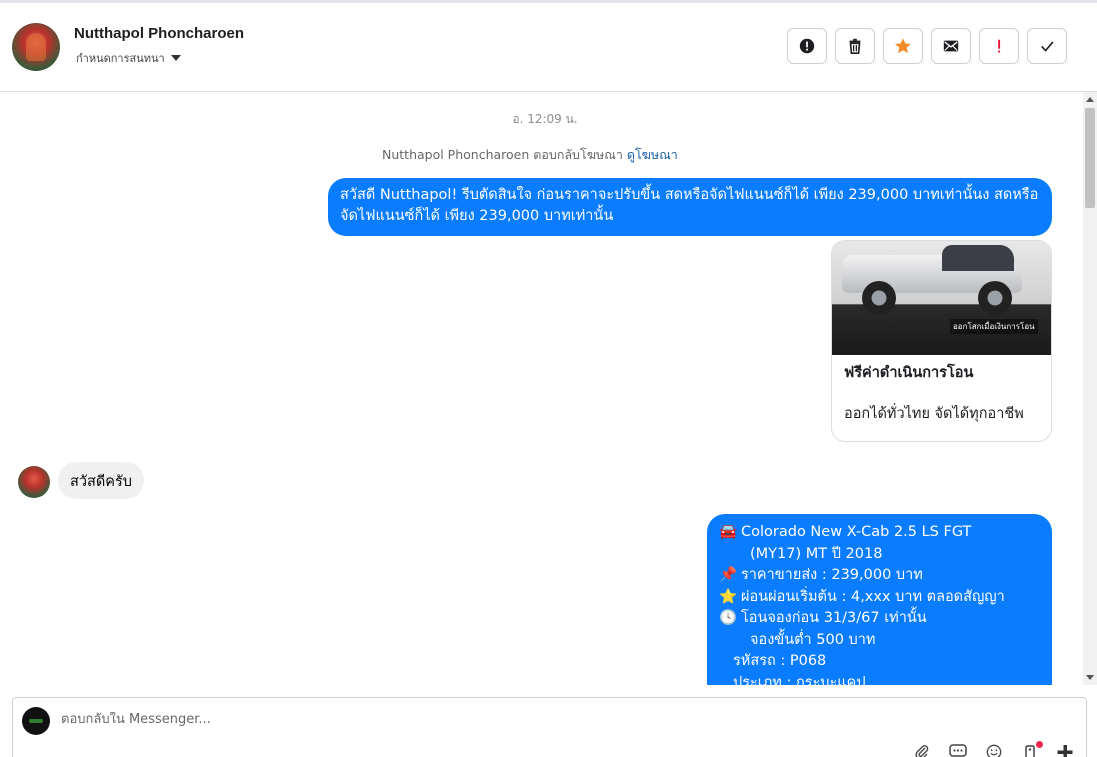  What do you see at coordinates (1090, 677) in the screenshot?
I see `scroll-down-arrow-icon` at bounding box center [1090, 677].